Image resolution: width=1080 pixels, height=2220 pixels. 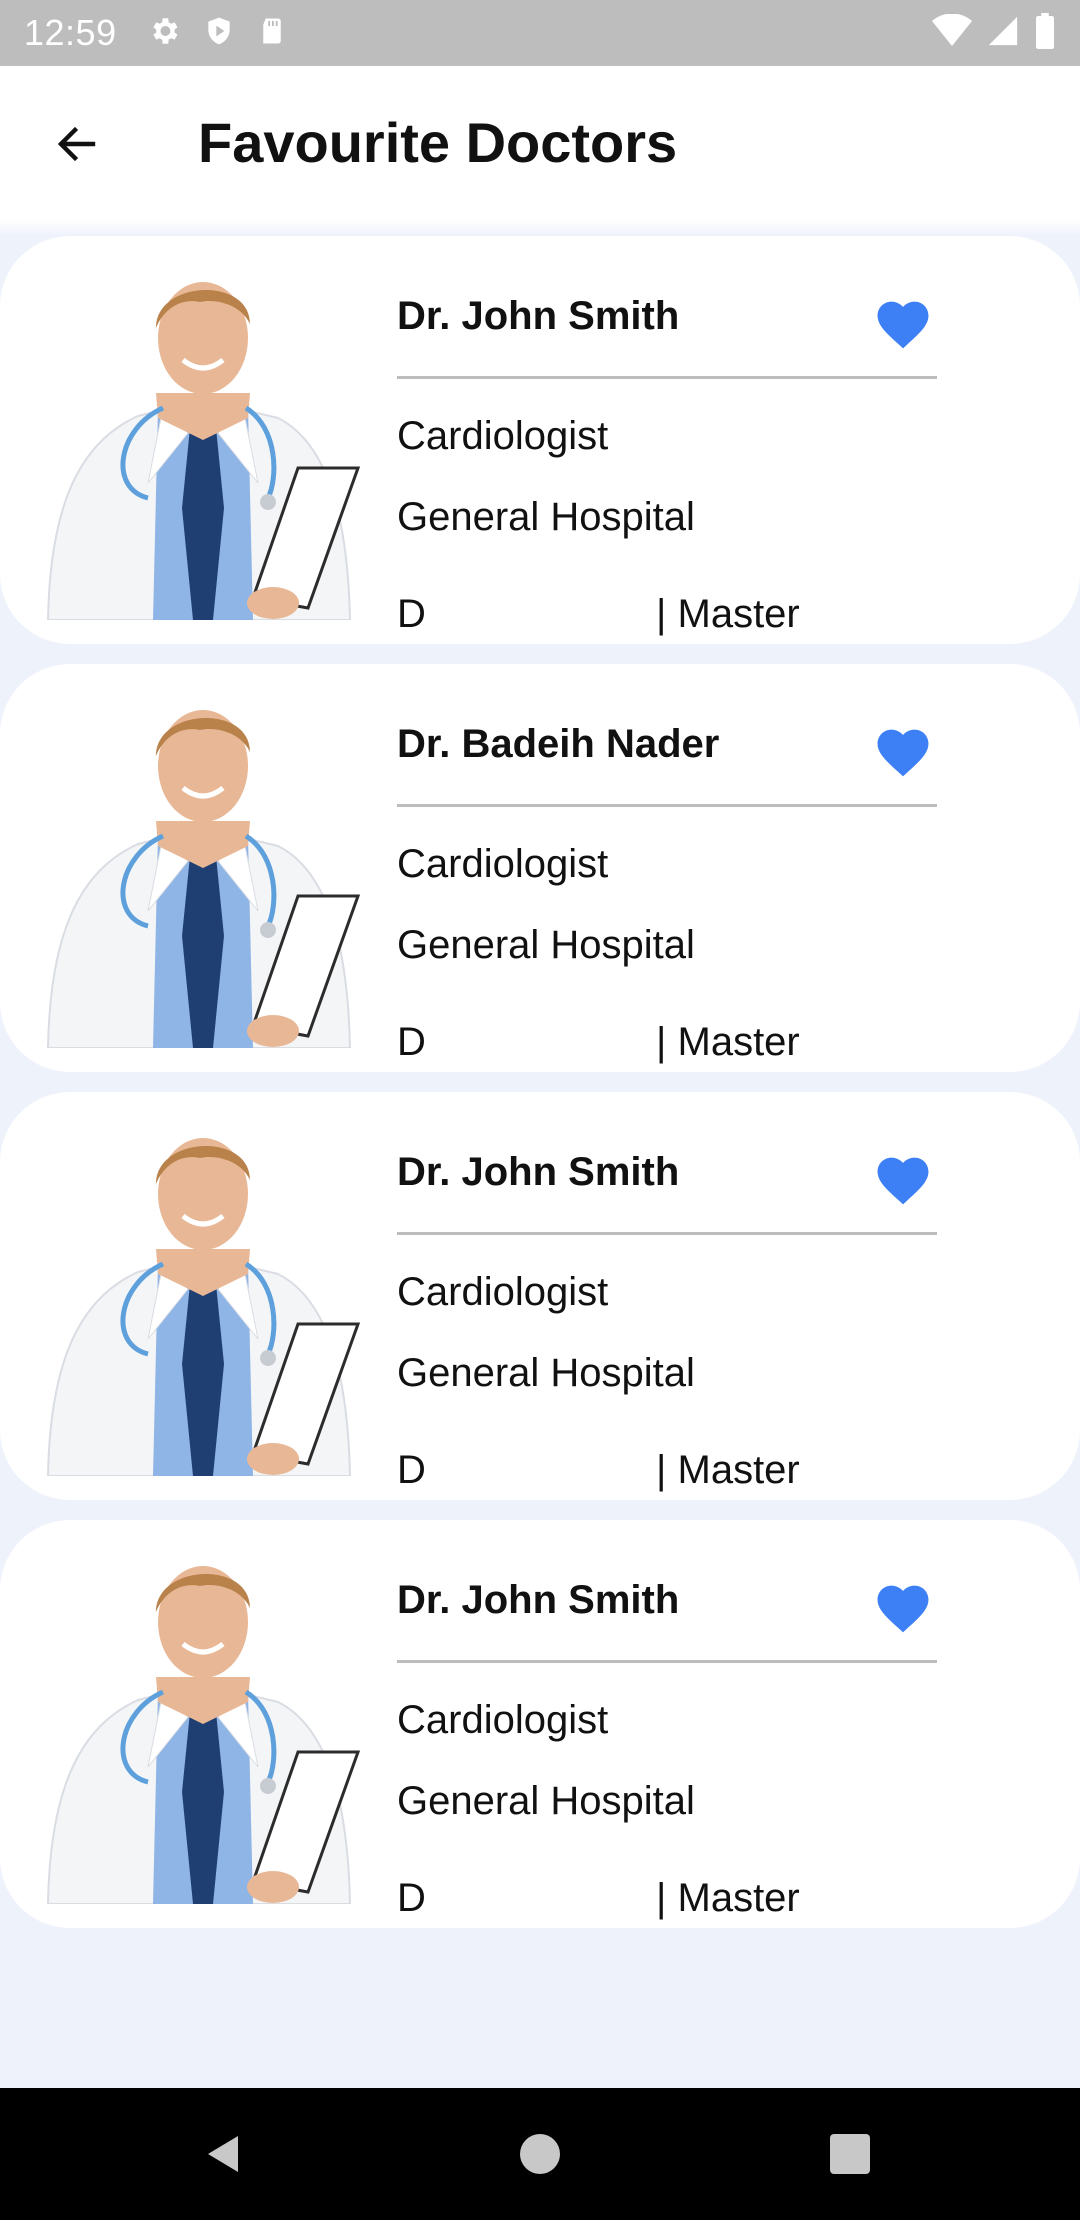 I want to click on nav-back-button, so click(x=224, y=2154).